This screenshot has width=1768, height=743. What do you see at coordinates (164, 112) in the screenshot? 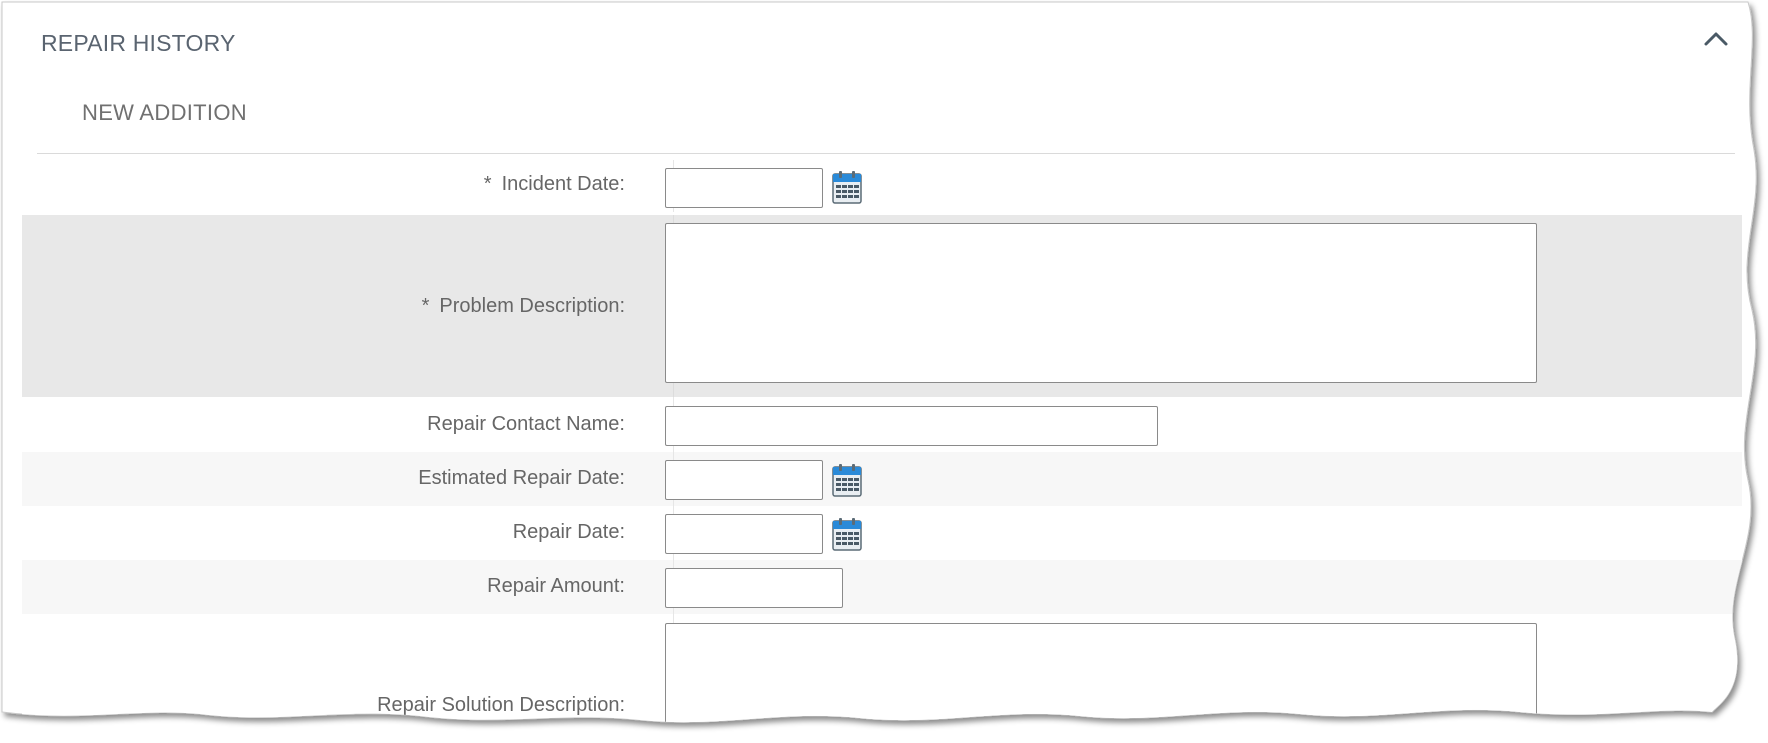
I see `subsection-title: NEW ADDITION` at bounding box center [164, 112].